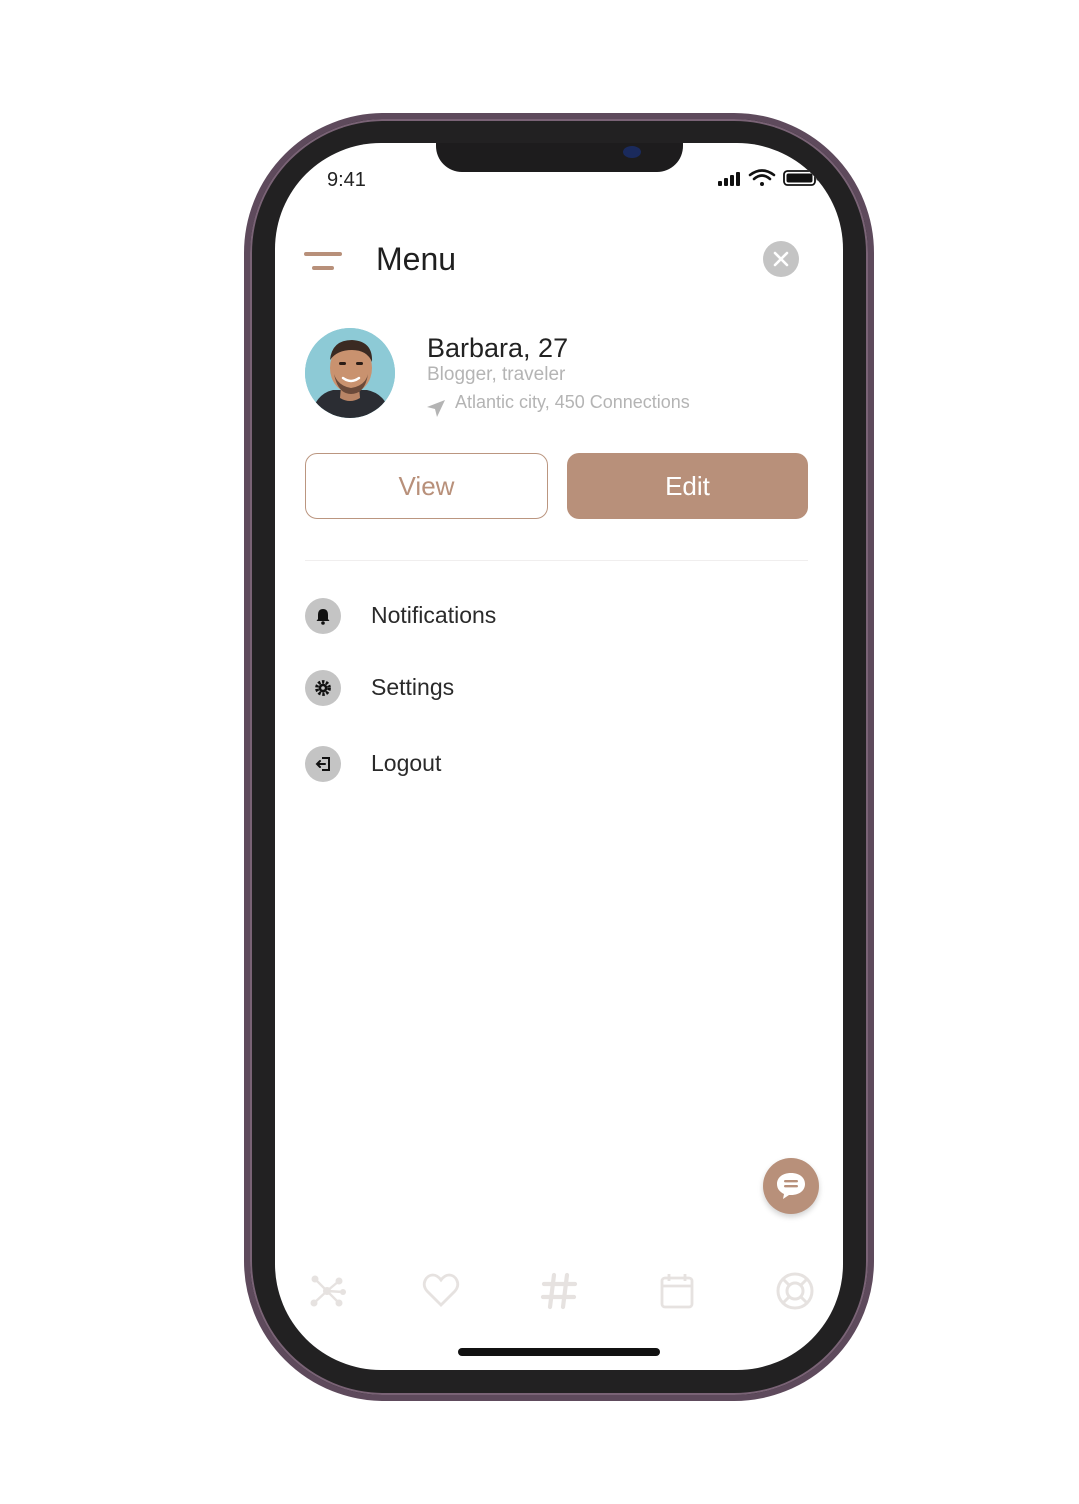 Image resolution: width=1079 pixels, height=1504 pixels. Describe the element at coordinates (436, 408) in the screenshot. I see `location-arrow-icon` at that location.